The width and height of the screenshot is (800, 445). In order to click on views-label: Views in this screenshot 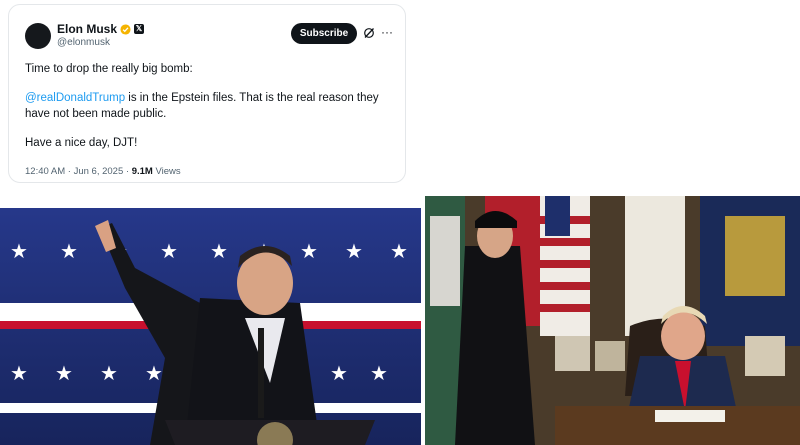, I will do `click(166, 171)`.